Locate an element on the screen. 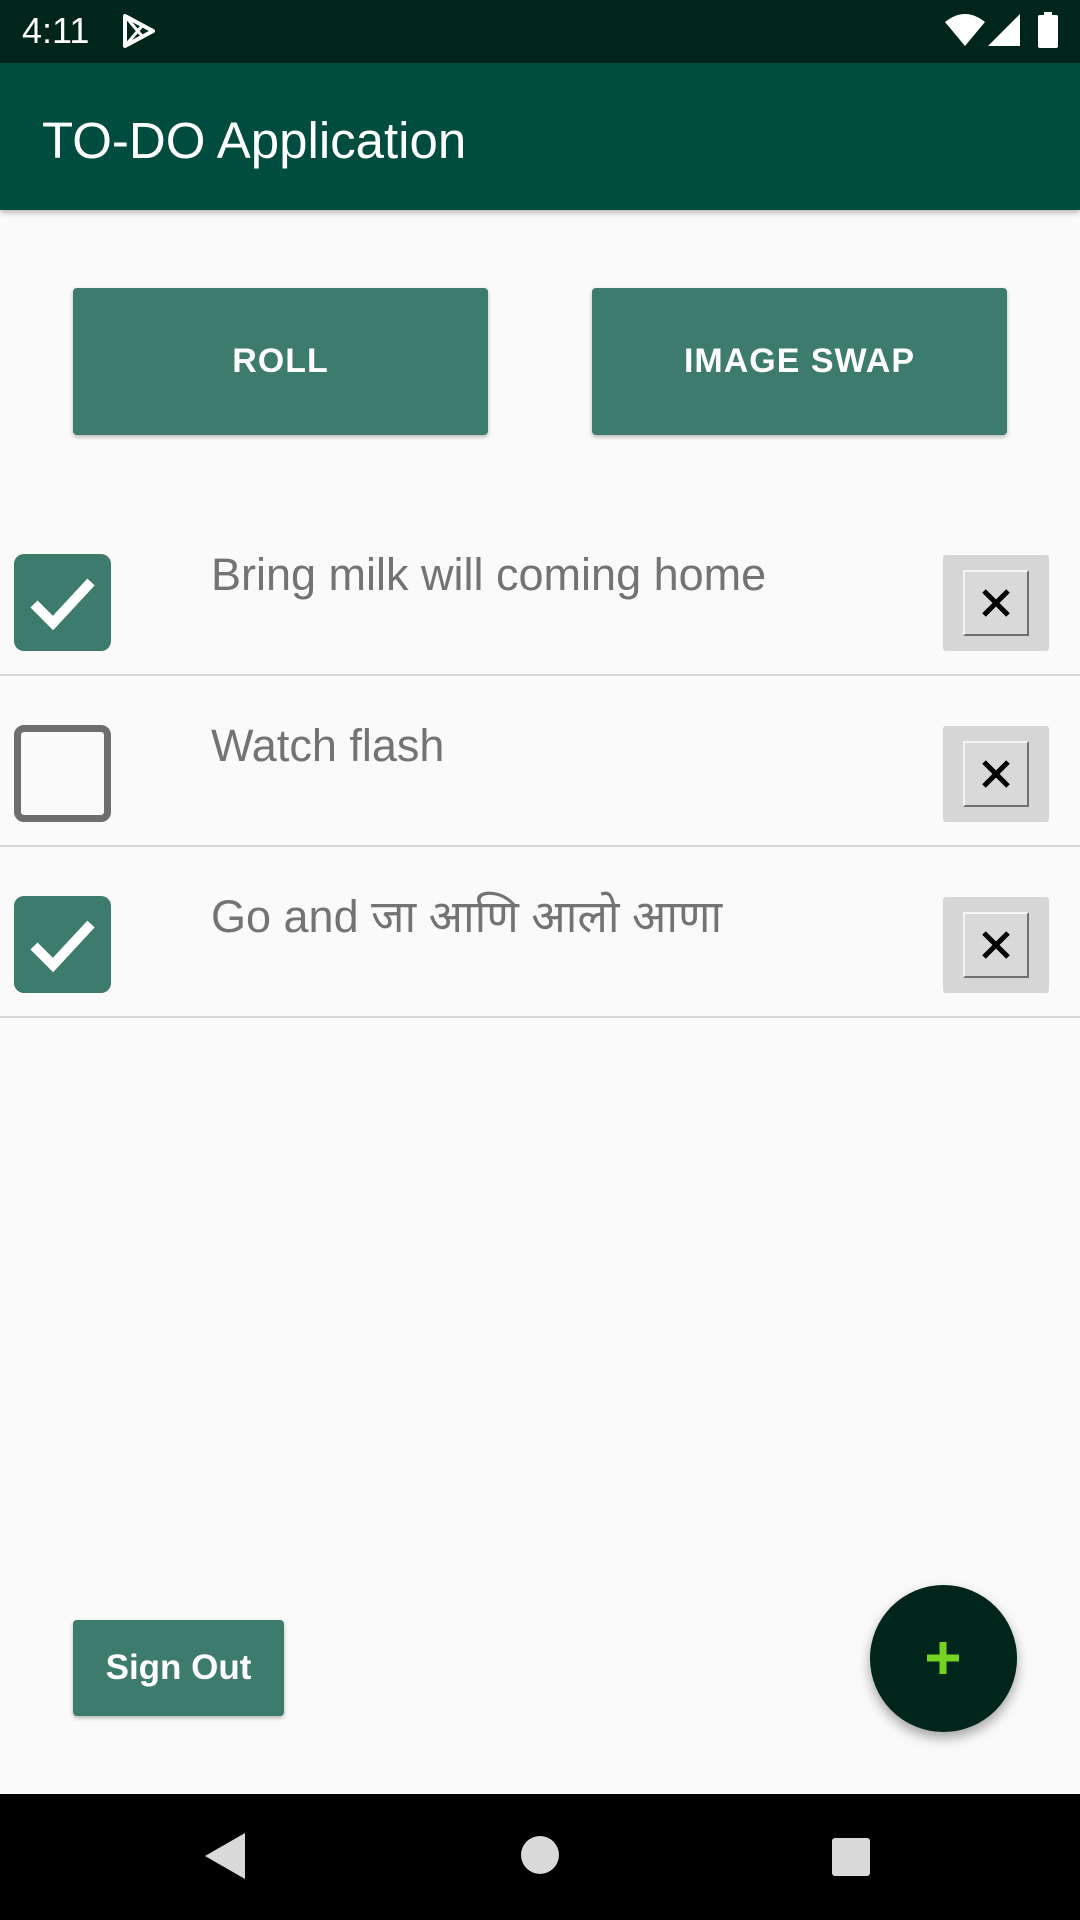  todo-text: Bring milk will coming home is located at coordinates (489, 574).